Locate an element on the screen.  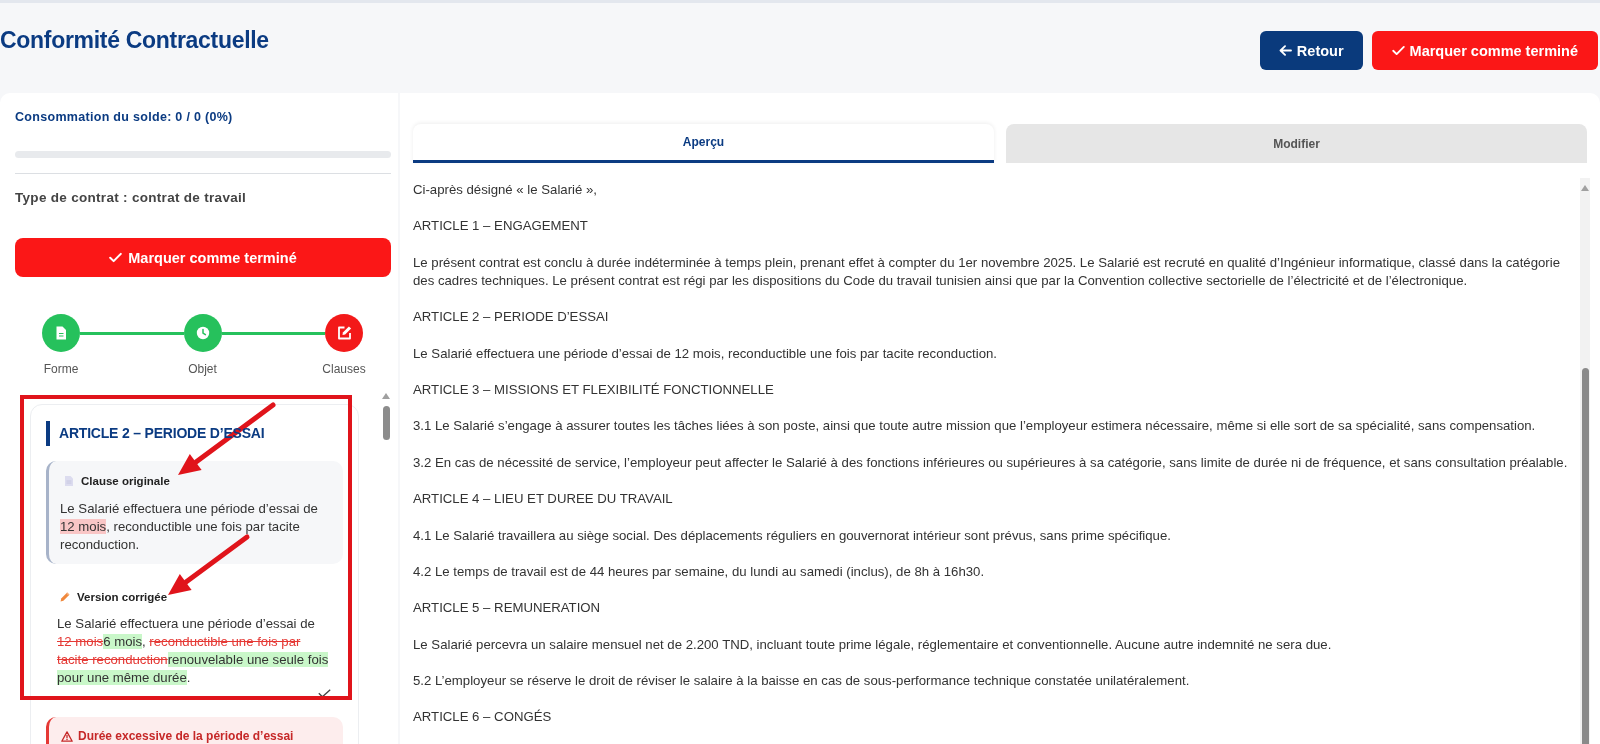
document-paragraph: Le Salarié effectuera une période d’essai de 12 mois, reconductible une fois par tacite reconduction. is located at coordinates (705, 353).